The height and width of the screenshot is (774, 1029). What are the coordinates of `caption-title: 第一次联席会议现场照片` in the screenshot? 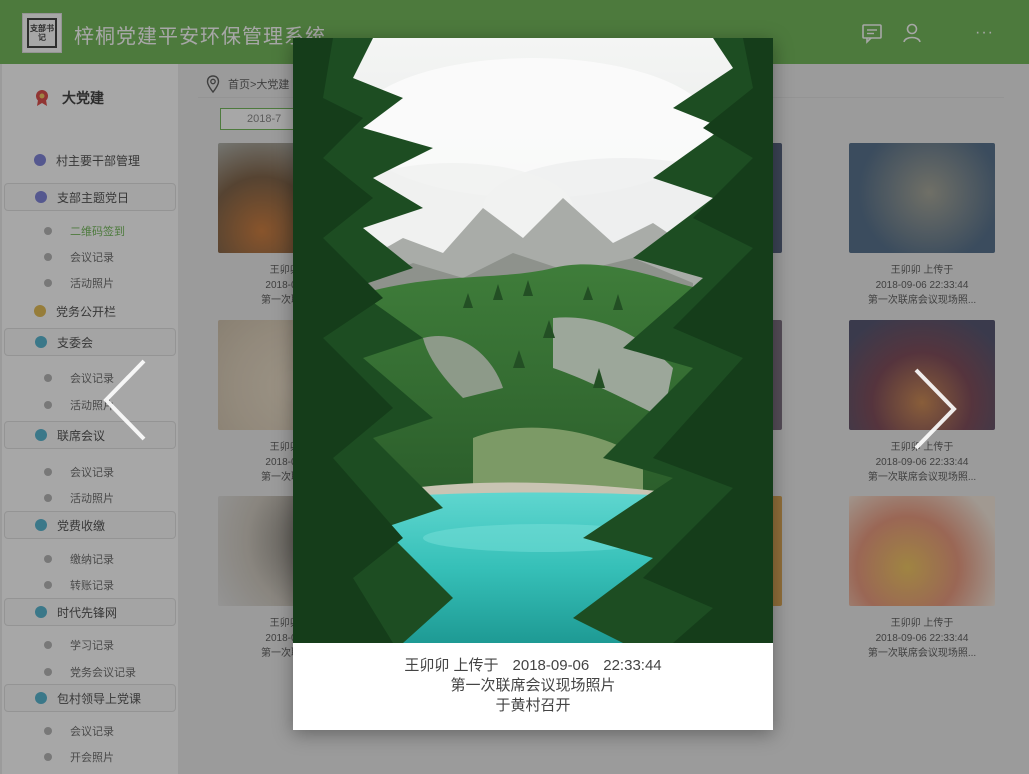 It's located at (533, 685).